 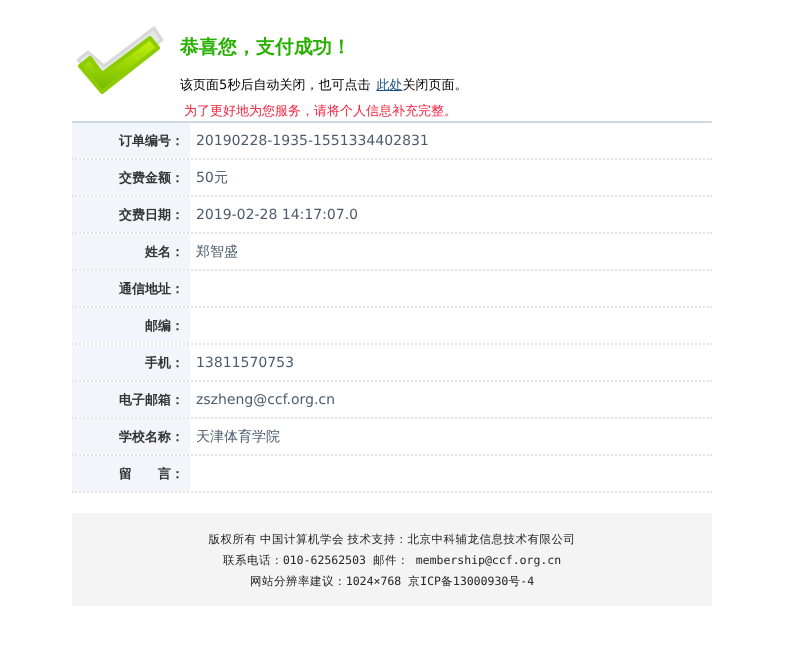 What do you see at coordinates (392, 560) in the screenshot?
I see `footer-text: 联系电话：010-62562503 邮件： membership@ccf.org.cn` at bounding box center [392, 560].